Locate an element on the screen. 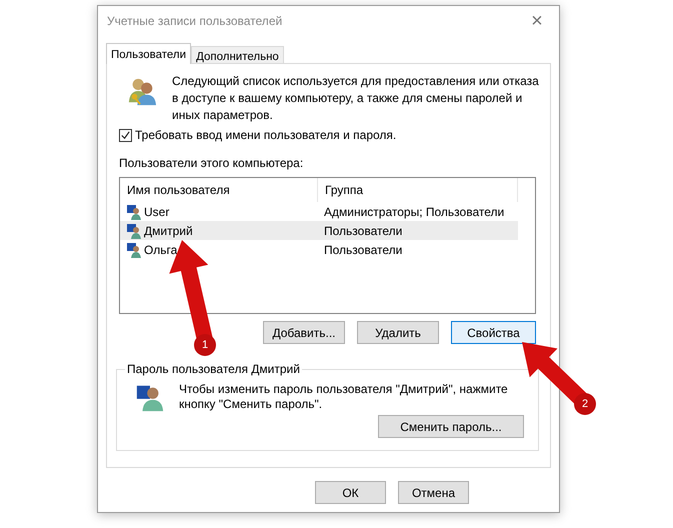  user-row: Дмитрий Пользователи is located at coordinates (319, 230).